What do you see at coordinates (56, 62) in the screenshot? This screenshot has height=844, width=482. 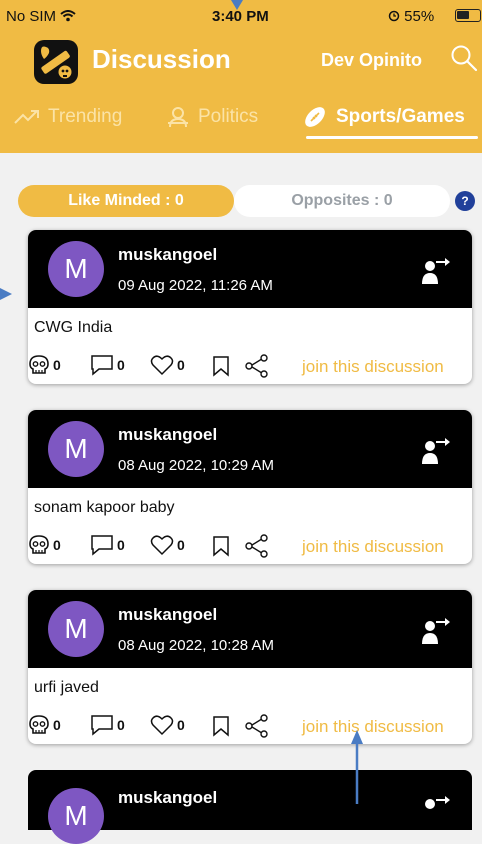 I see `app-logo` at bounding box center [56, 62].